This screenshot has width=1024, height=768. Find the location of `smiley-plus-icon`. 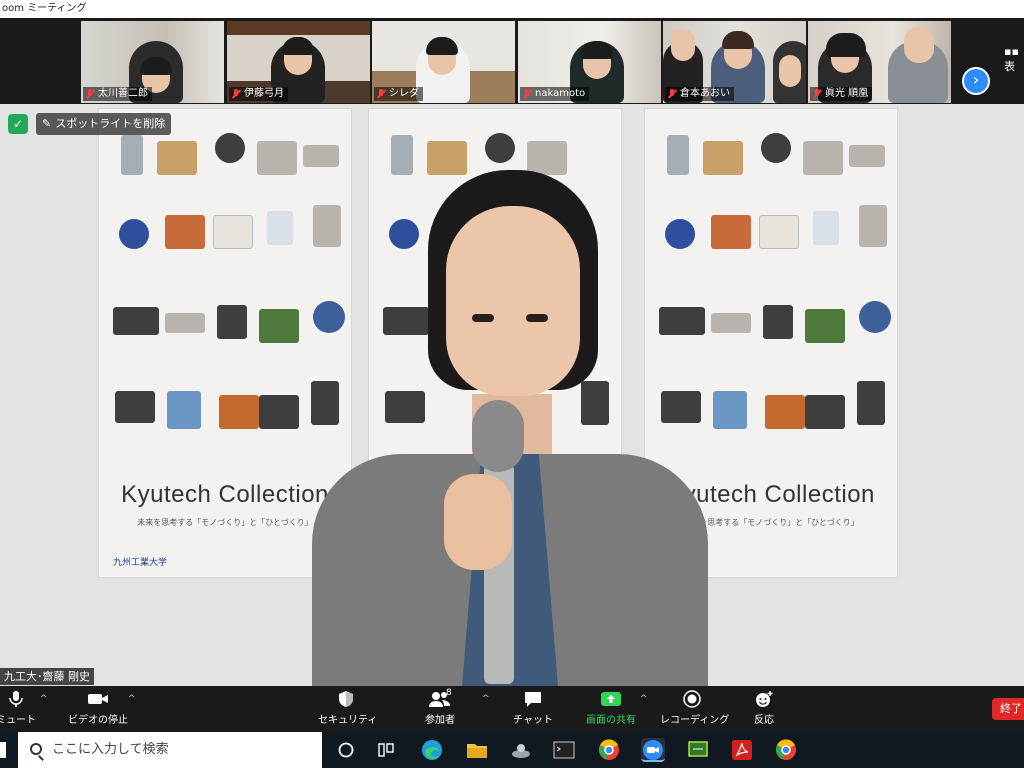

smiley-plus-icon is located at coordinates (764, 699).